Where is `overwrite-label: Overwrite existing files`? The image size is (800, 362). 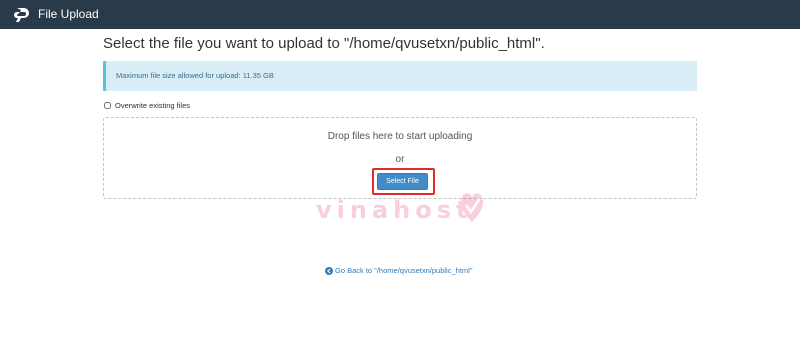 overwrite-label: Overwrite existing files is located at coordinates (153, 105).